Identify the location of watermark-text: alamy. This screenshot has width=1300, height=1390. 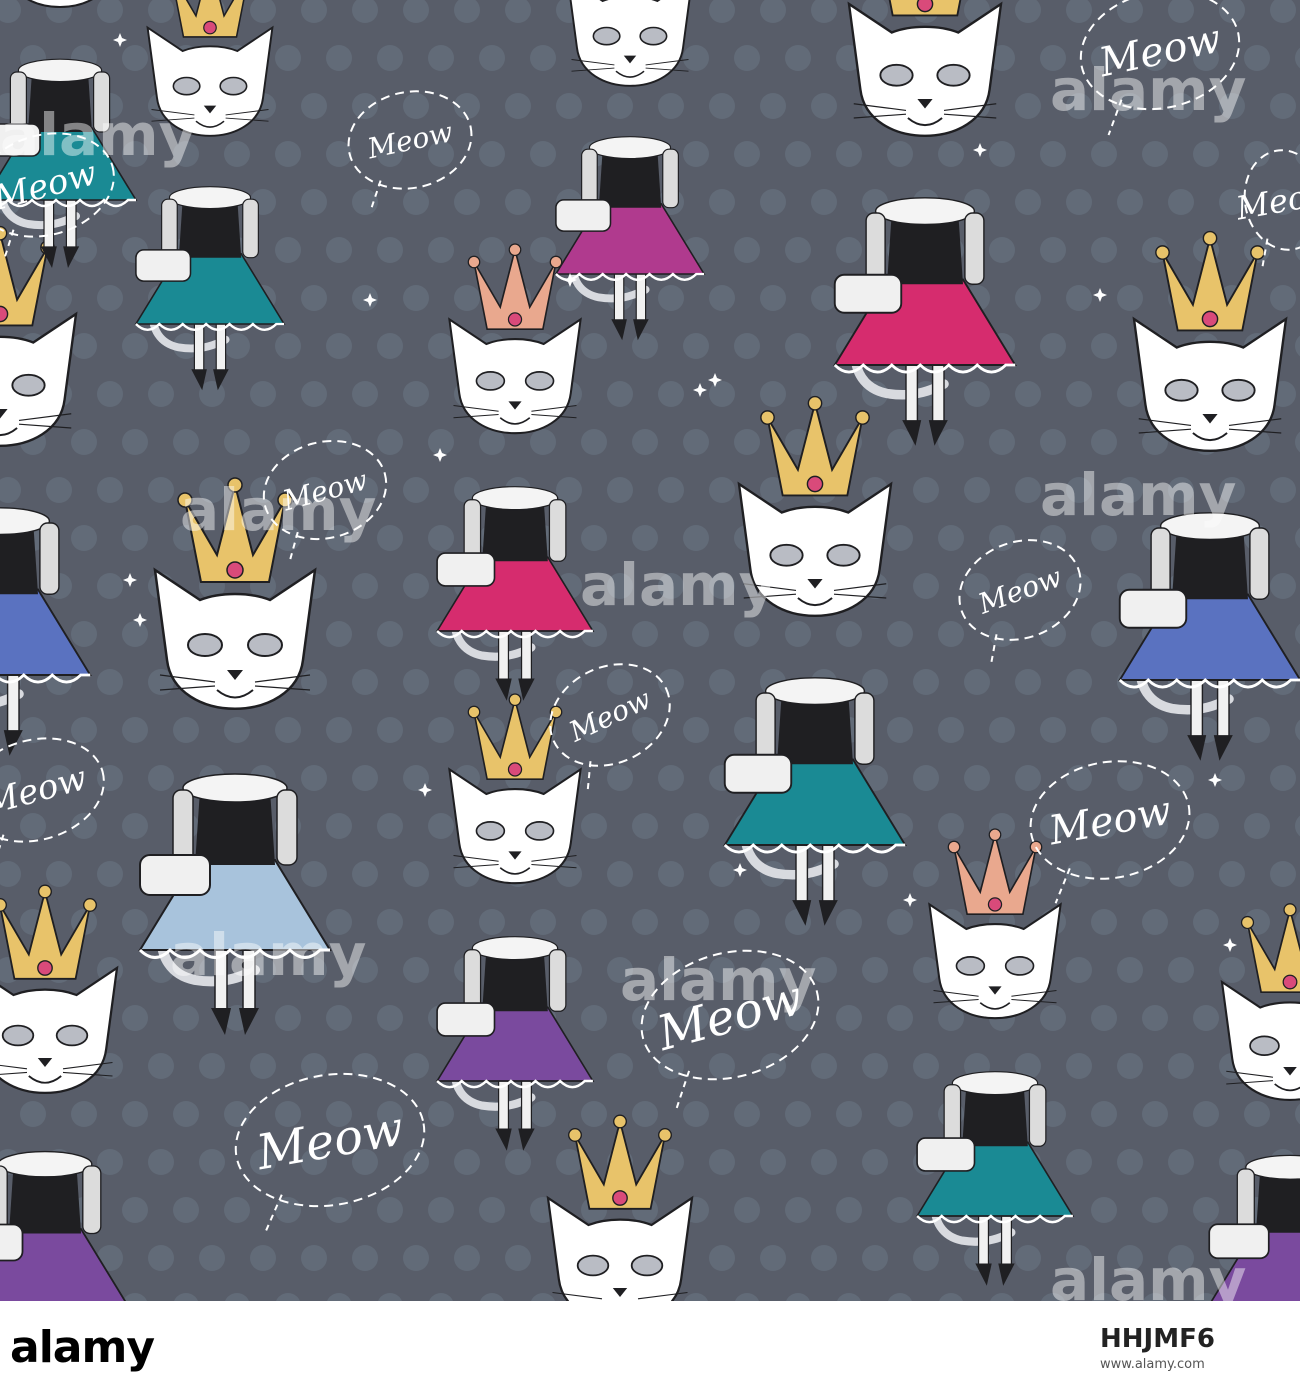
(278, 510).